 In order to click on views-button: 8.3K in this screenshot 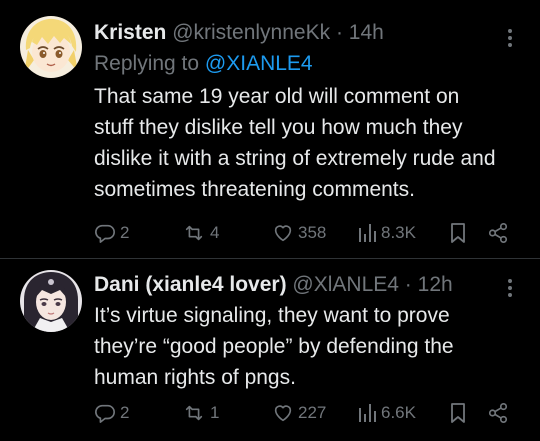, I will do `click(386, 233)`.